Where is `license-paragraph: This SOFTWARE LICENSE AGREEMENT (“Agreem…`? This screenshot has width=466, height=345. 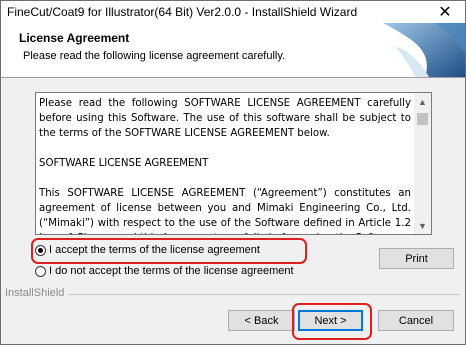 license-paragraph: This SOFTWARE LICENSE AGREEMENT (“Agreem… is located at coordinates (225, 211).